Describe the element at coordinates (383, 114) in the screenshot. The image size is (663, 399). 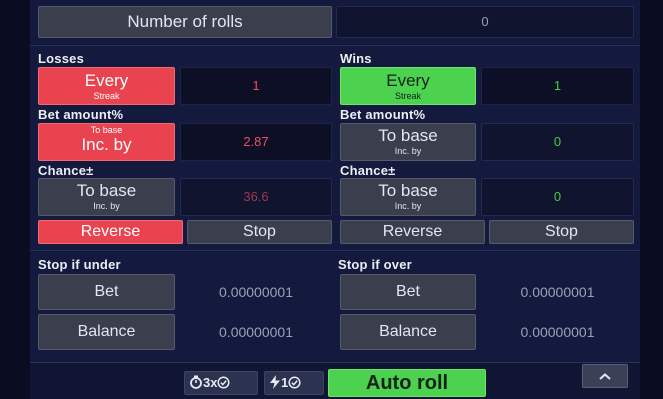
I see `wins-bet-amount-title: Bet amount%` at that location.